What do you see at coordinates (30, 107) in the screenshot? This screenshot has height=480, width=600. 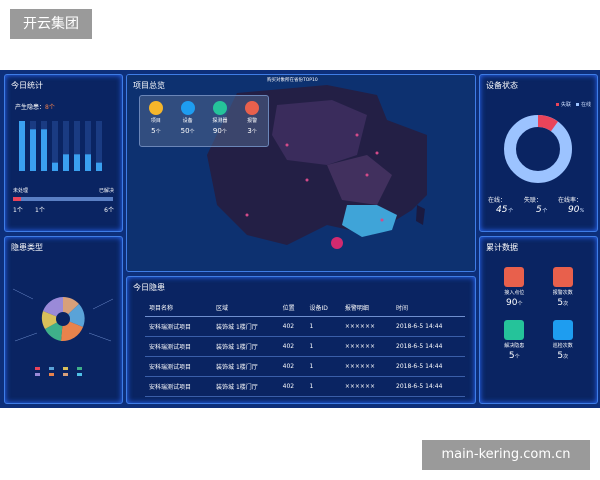 I see `hazard-count-text: 产生隐患：` at bounding box center [30, 107].